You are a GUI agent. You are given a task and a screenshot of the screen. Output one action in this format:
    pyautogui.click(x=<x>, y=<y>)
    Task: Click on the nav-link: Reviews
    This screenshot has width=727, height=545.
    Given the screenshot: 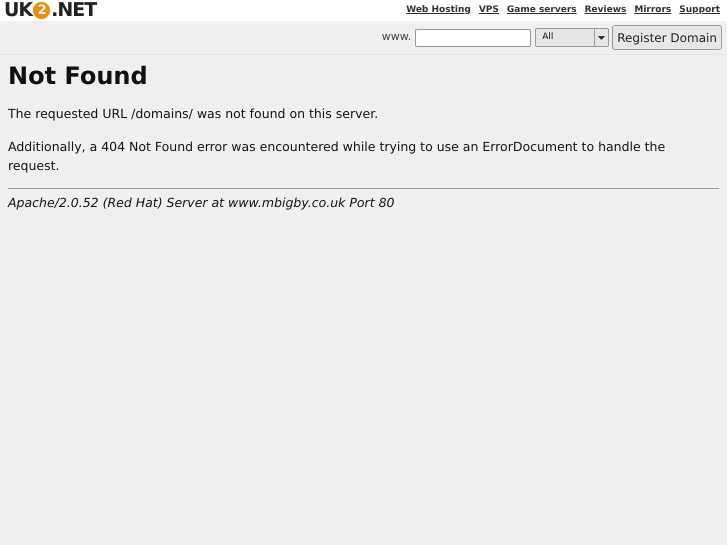 What is the action you would take?
    pyautogui.click(x=605, y=11)
    